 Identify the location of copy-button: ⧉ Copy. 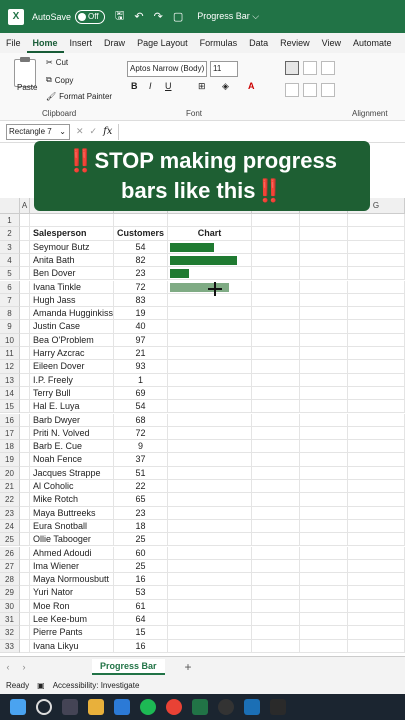
(59, 80).